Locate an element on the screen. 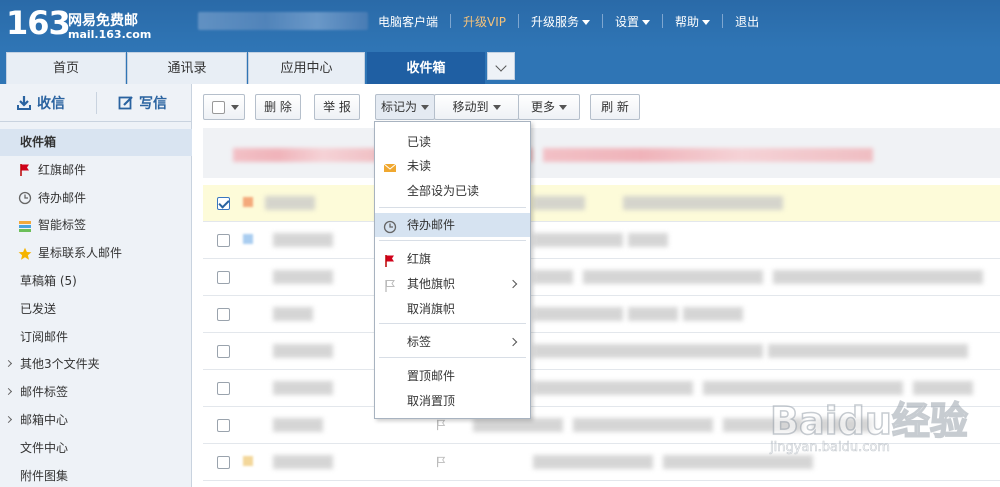 The width and height of the screenshot is (1000, 487). receive-button: 收信 is located at coordinates (40, 103).